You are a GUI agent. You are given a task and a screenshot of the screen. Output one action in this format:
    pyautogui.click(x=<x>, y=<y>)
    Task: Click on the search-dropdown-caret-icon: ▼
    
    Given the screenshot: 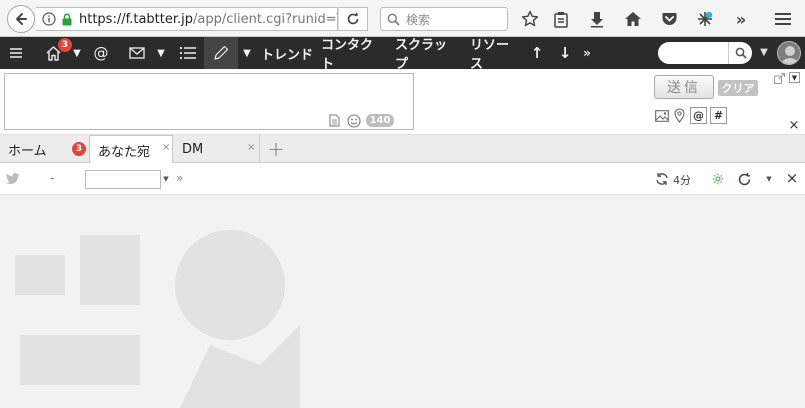 What is the action you would take?
    pyautogui.click(x=764, y=52)
    